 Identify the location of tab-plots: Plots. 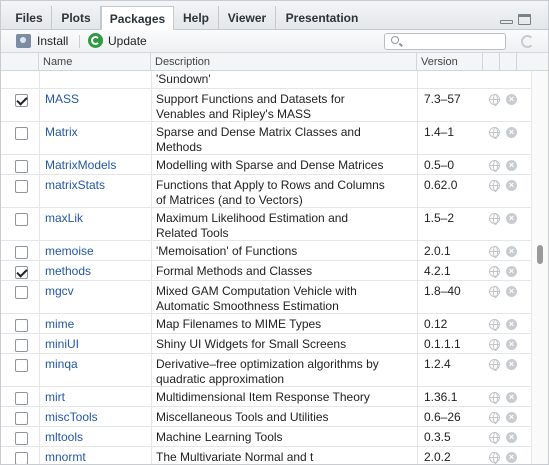
(76, 18).